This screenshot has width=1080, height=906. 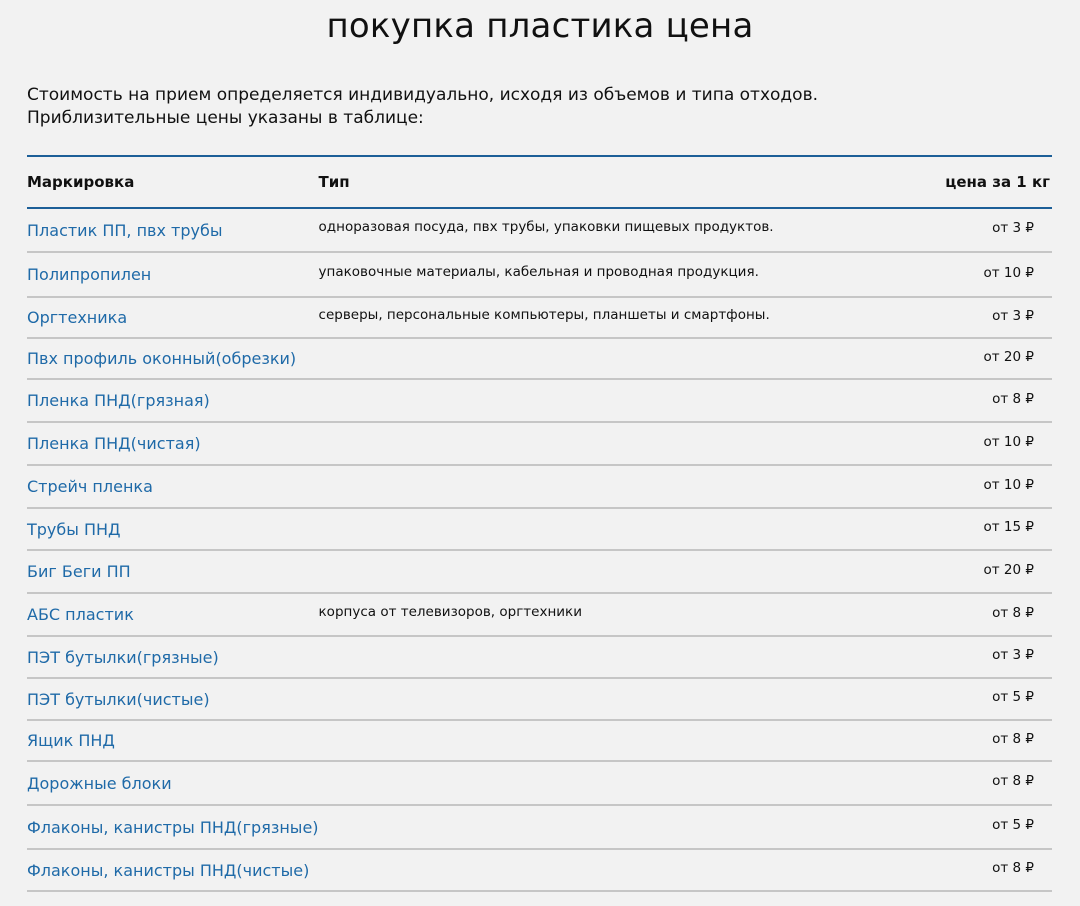 I want to click on table-row: Биг Беги ПП от 20 ₽, so click(x=539, y=572).